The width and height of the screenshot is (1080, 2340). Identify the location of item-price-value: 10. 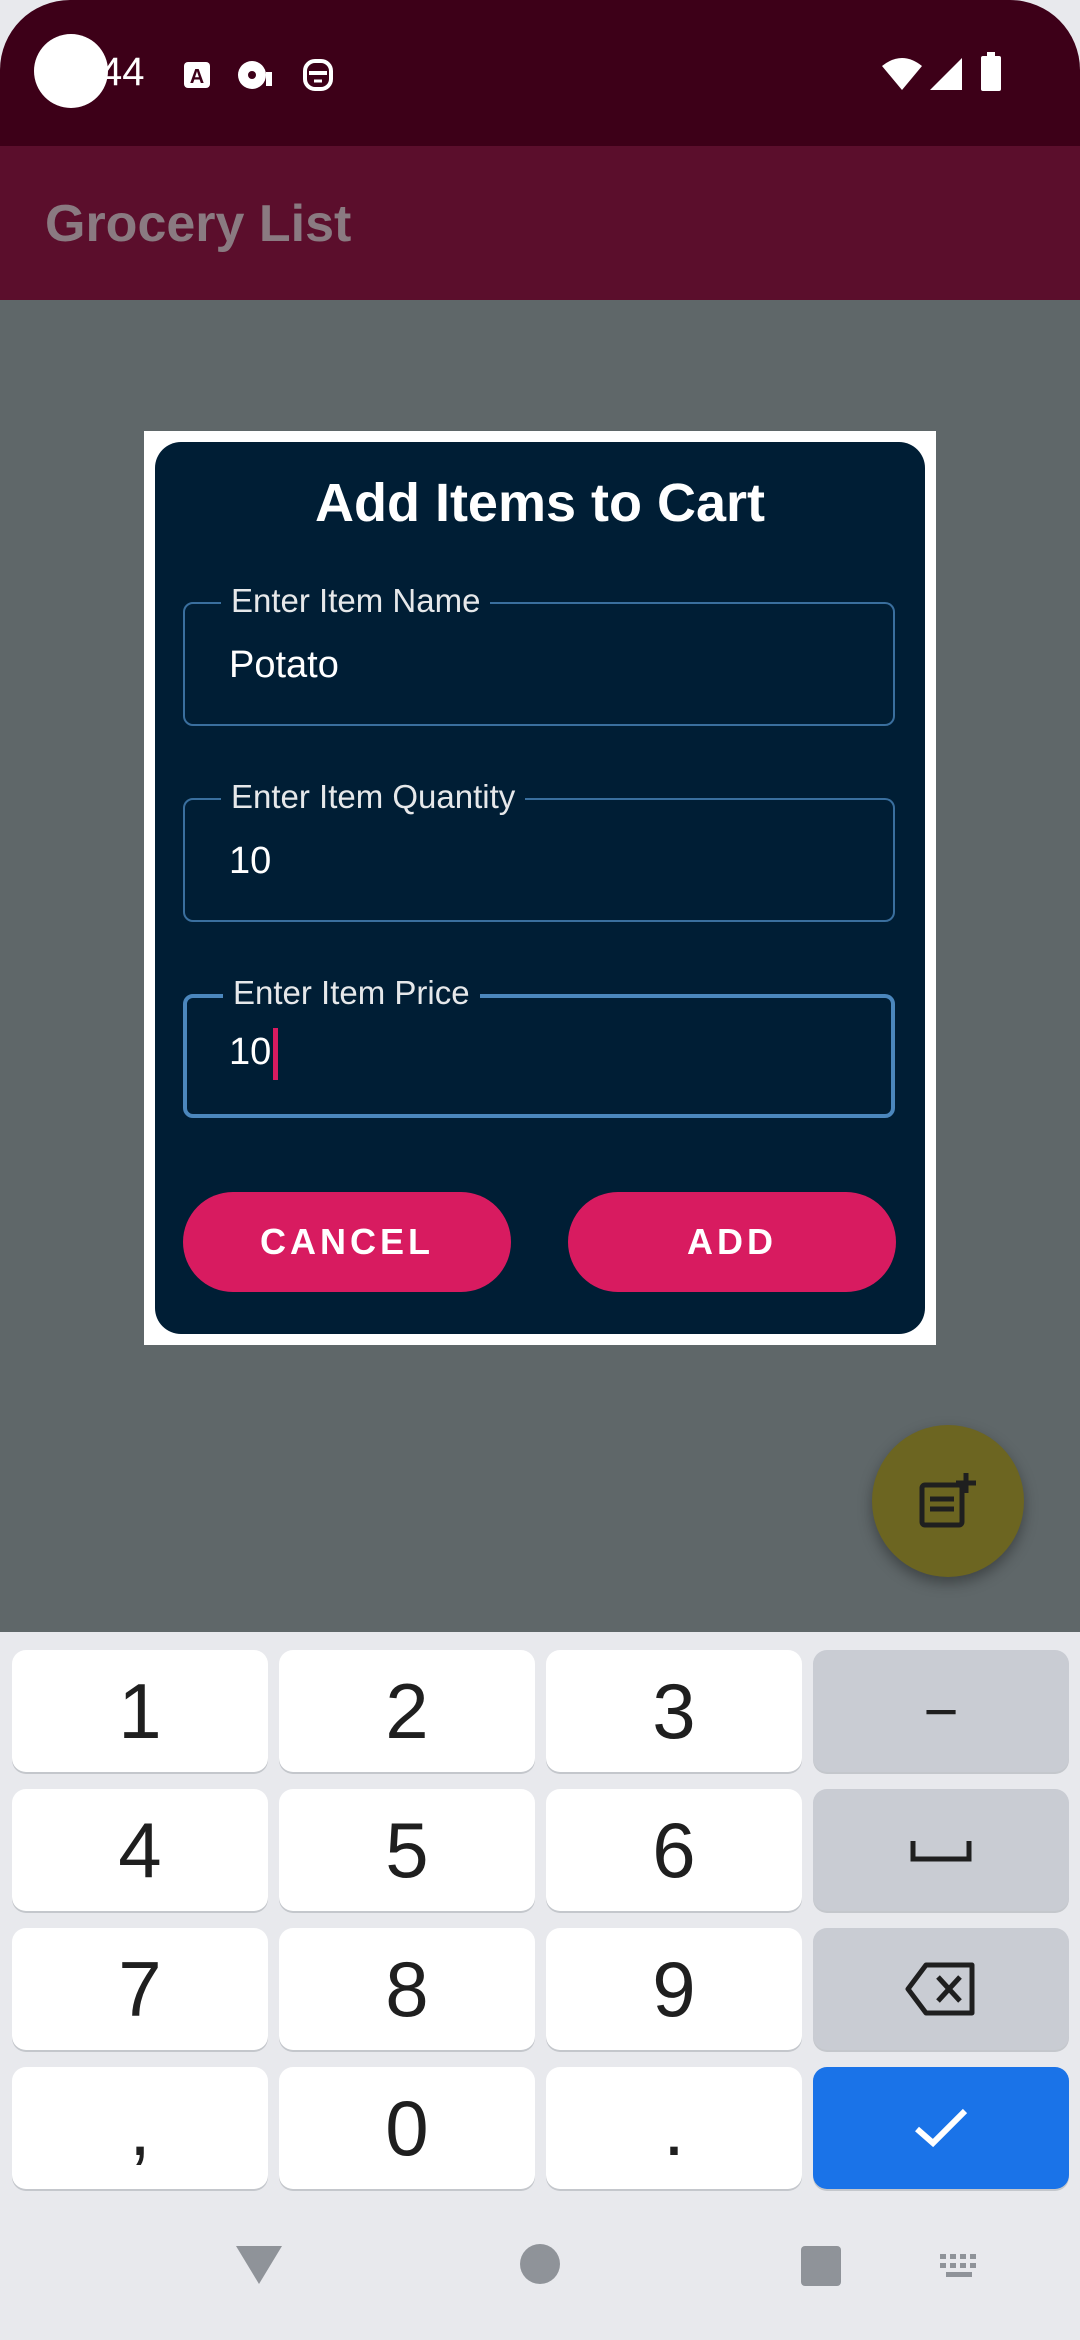
(250, 1052).